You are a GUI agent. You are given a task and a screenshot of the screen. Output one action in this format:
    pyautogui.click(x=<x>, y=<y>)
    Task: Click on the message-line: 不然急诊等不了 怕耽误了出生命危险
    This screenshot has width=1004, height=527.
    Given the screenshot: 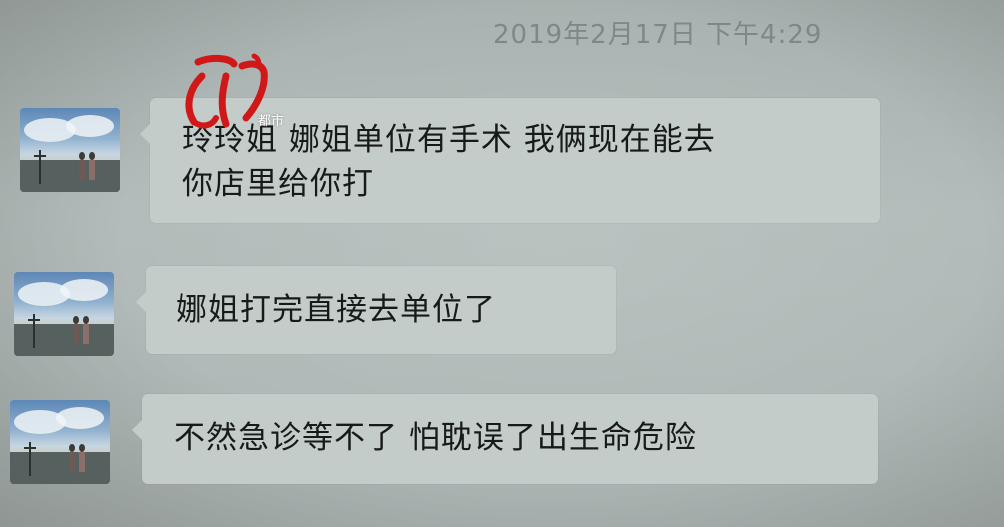 What is the action you would take?
    pyautogui.click(x=435, y=438)
    